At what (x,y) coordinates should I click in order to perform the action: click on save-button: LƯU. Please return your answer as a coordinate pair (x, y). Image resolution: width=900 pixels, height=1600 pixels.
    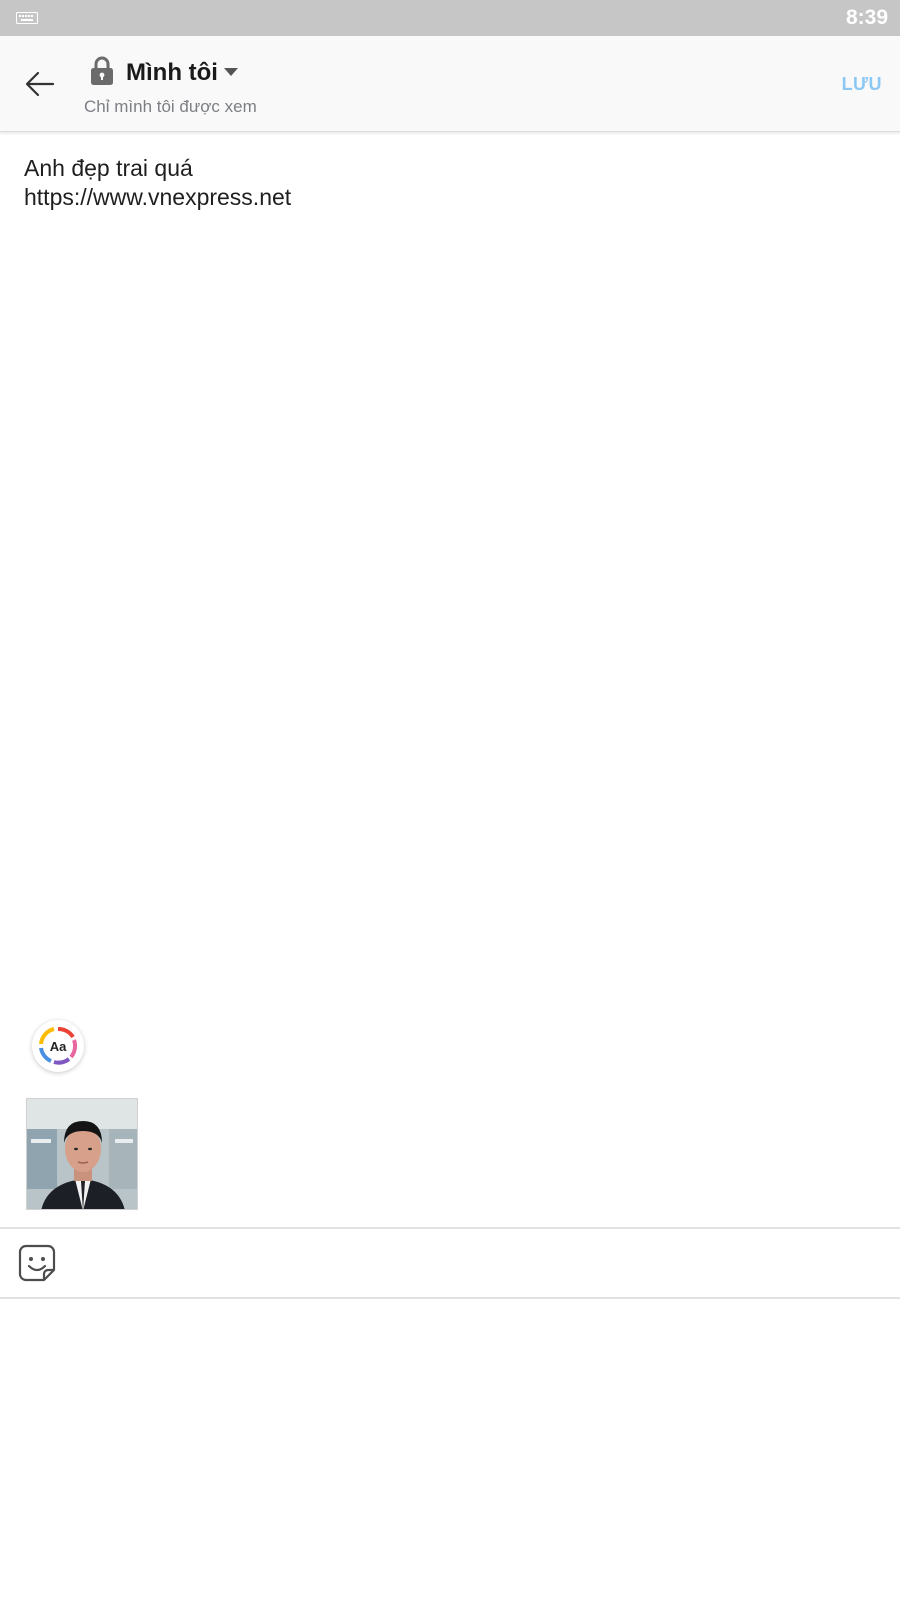
    Looking at the image, I should click on (862, 84).